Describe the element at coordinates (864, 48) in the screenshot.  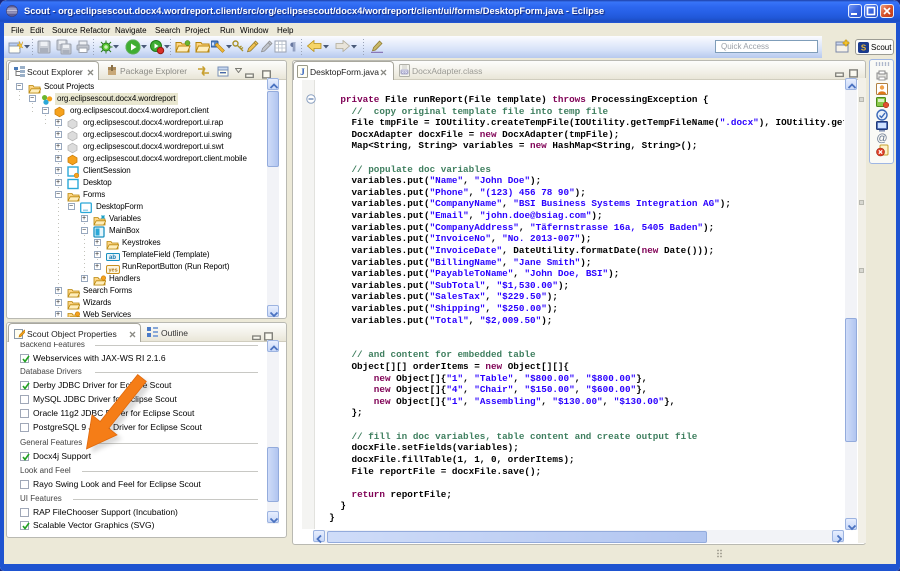
I see `svg-text: S` at that location.